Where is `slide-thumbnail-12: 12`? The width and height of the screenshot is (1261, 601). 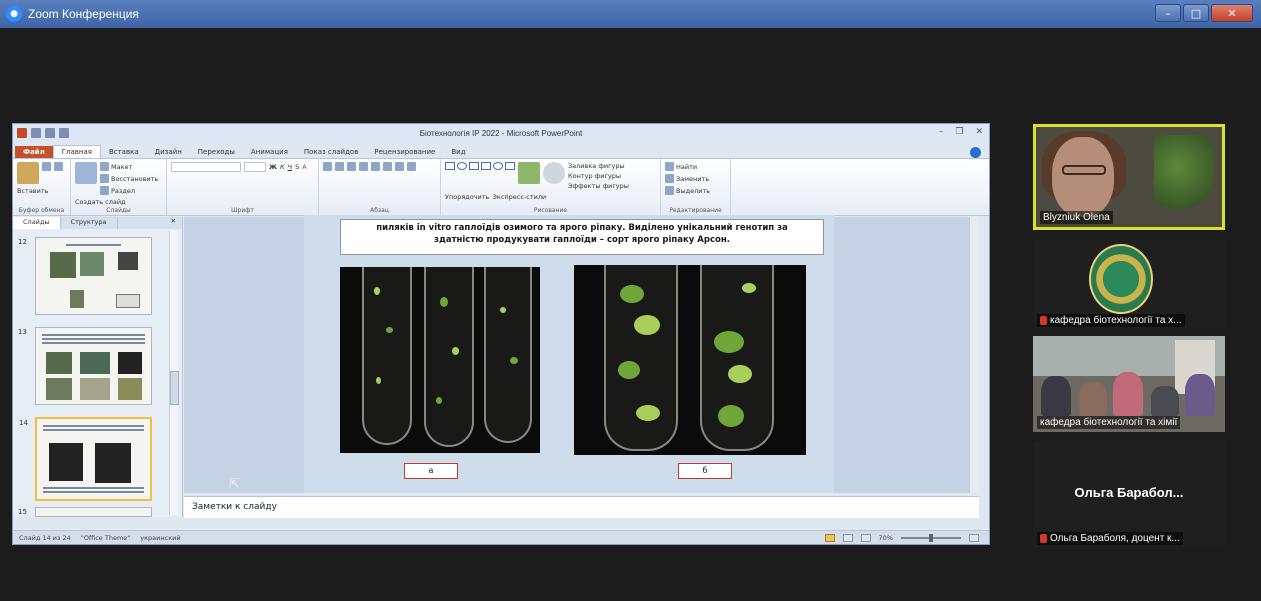
slide-thumbnail-12: 12 is located at coordinates (85, 276).